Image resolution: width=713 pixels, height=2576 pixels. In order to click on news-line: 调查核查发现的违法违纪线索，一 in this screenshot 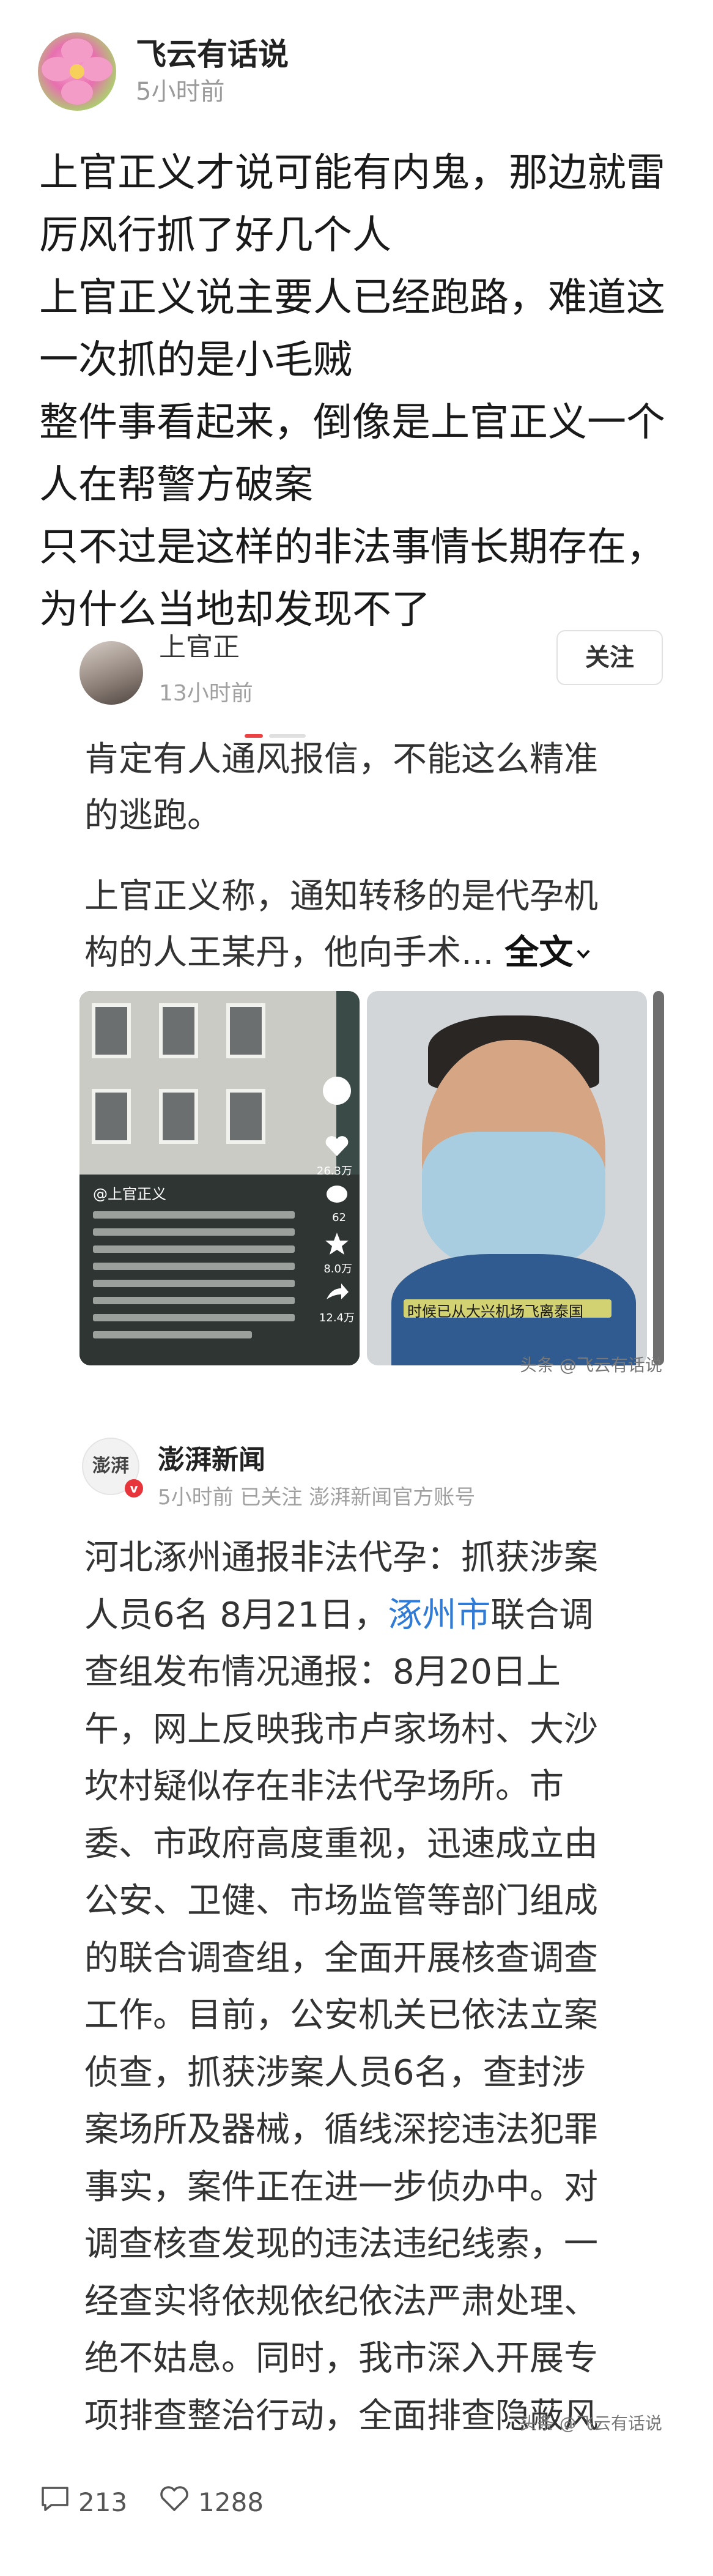, I will do `click(341, 2244)`.